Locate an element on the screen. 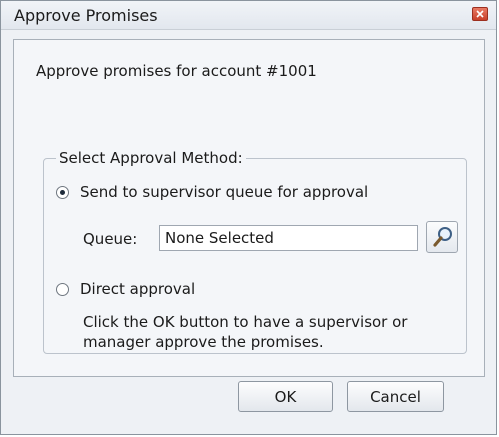  cancel-button: Cancel is located at coordinates (395, 396).